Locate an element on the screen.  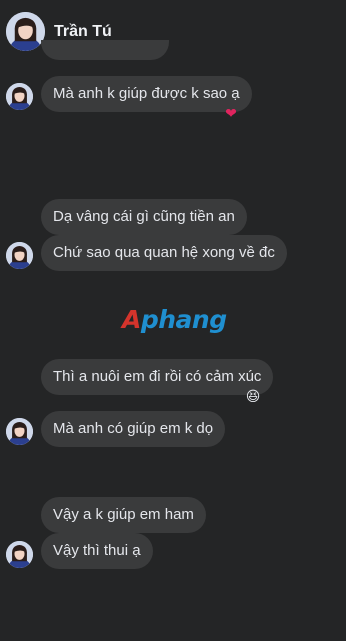
message-bubble: Vậy a k giúp em ham is located at coordinates (123, 515).